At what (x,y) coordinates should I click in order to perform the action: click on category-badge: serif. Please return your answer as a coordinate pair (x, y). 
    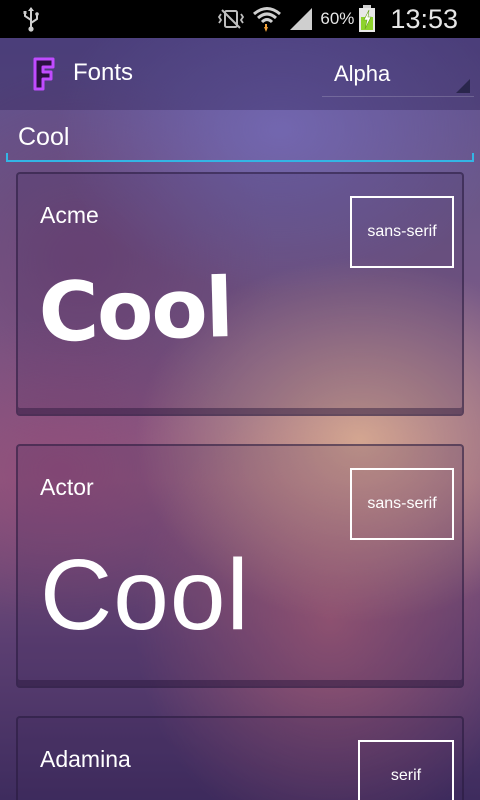
    Looking at the image, I should click on (406, 770).